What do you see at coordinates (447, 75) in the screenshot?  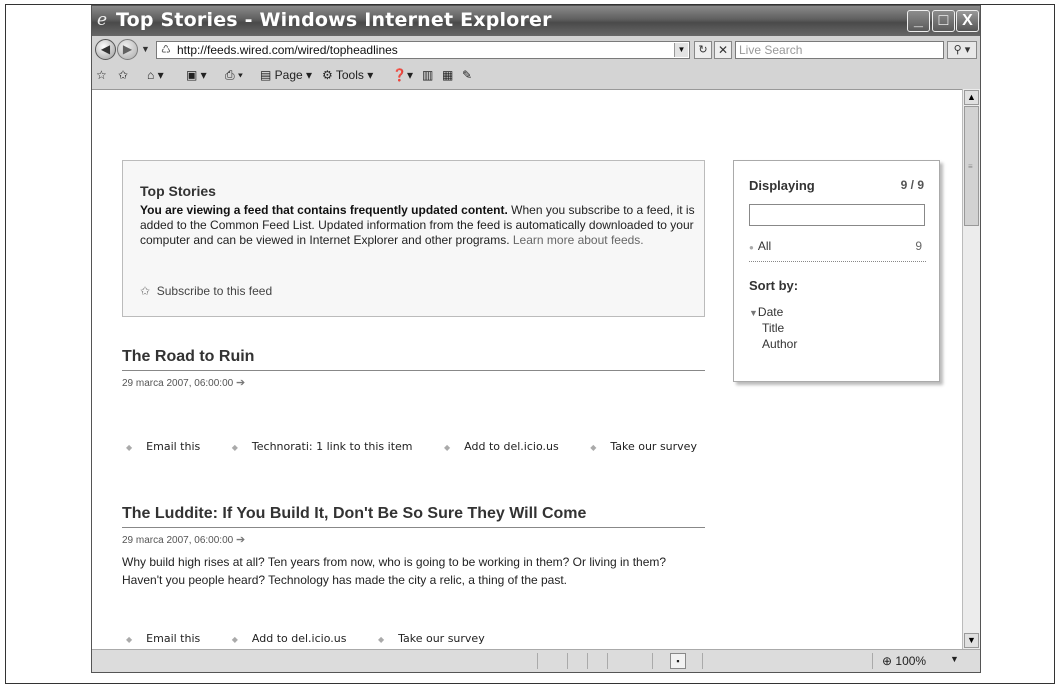 I see `messenger-icon: ▦` at bounding box center [447, 75].